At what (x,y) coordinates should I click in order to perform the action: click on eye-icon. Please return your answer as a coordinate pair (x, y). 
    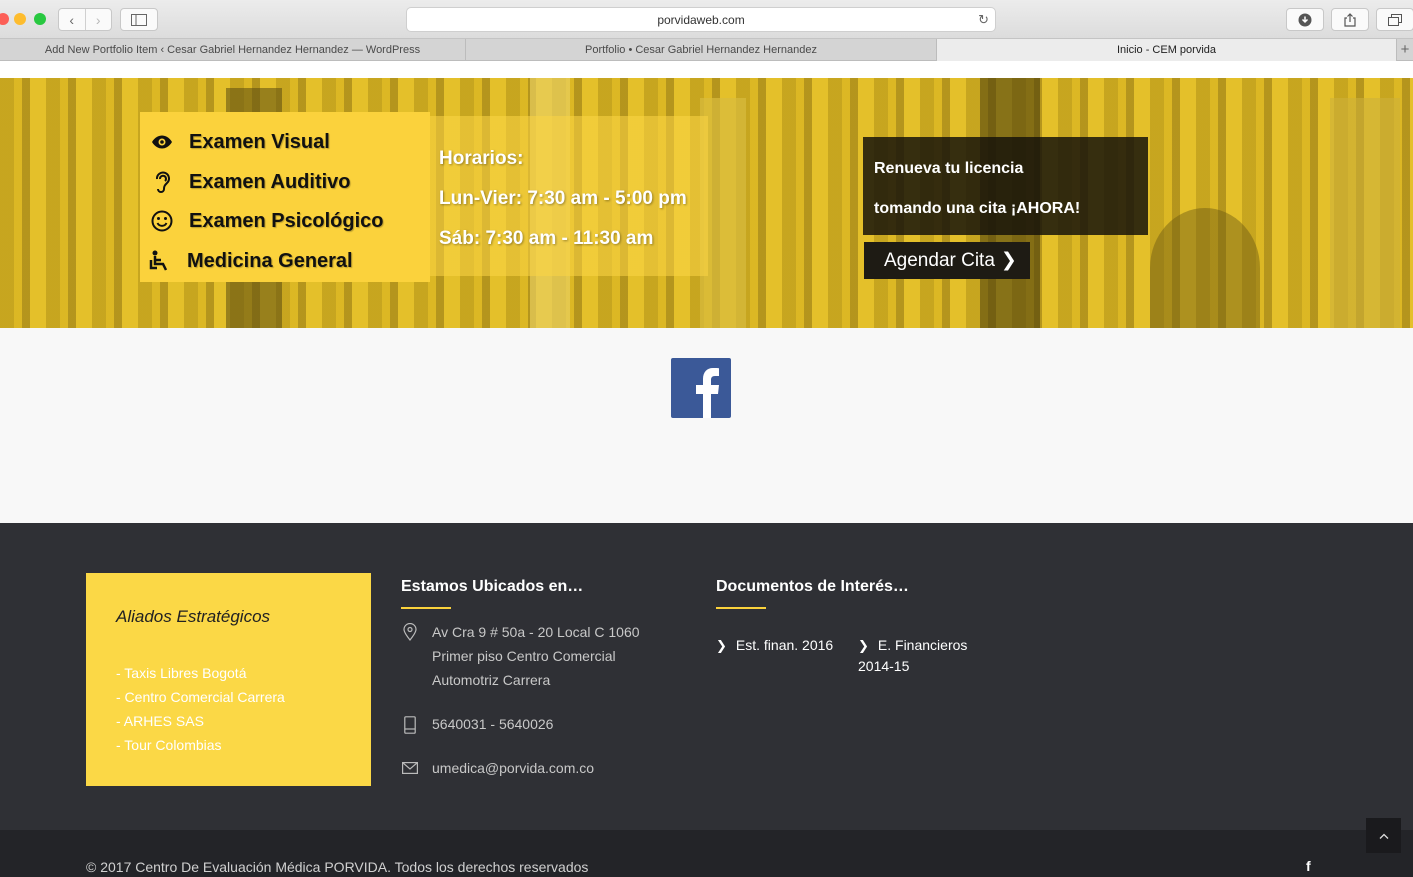
    Looking at the image, I should click on (162, 142).